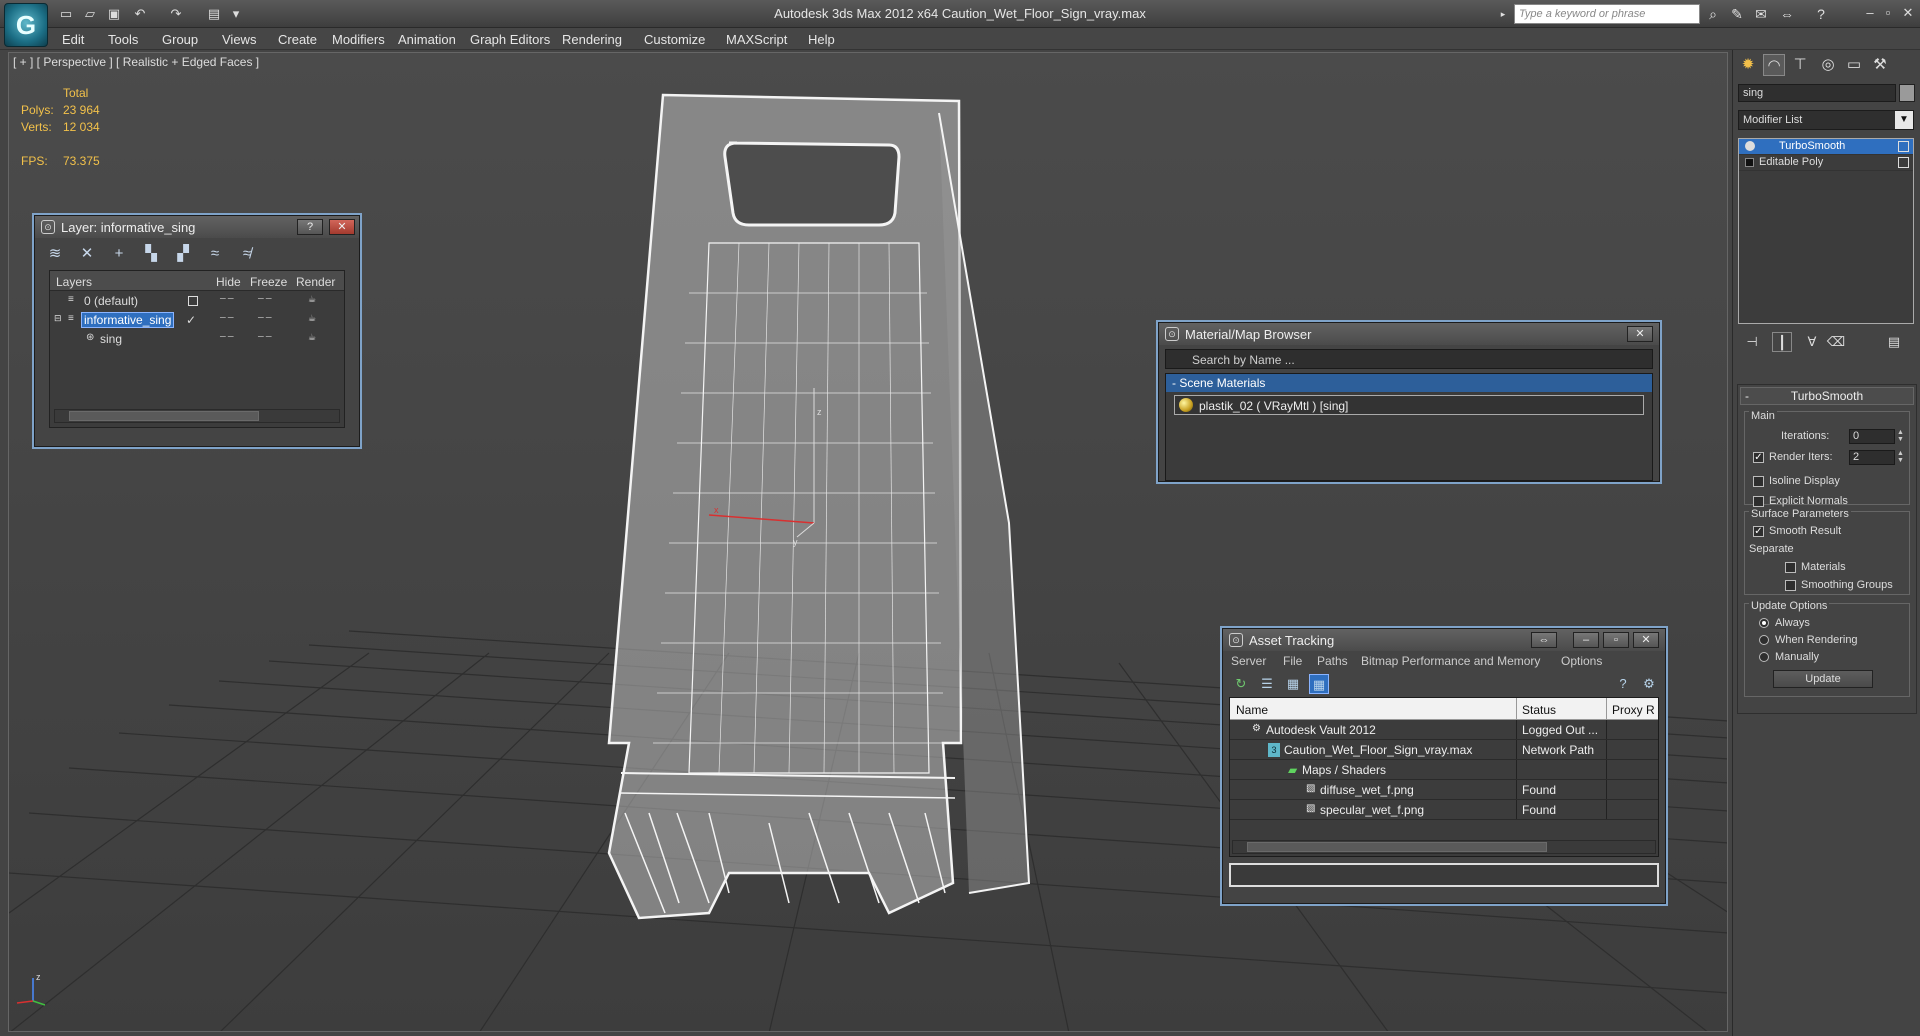 The width and height of the screenshot is (1920, 1036). I want to click on make-unique-icon: ∀, so click(1812, 342).